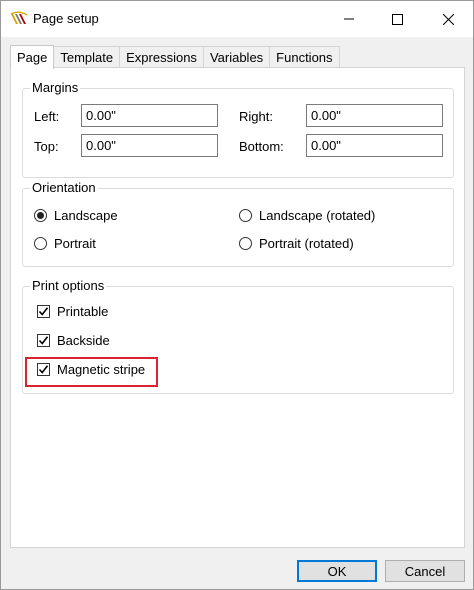 The image size is (474, 590). Describe the element at coordinates (40, 215) in the screenshot. I see `radio-button-selected` at that location.